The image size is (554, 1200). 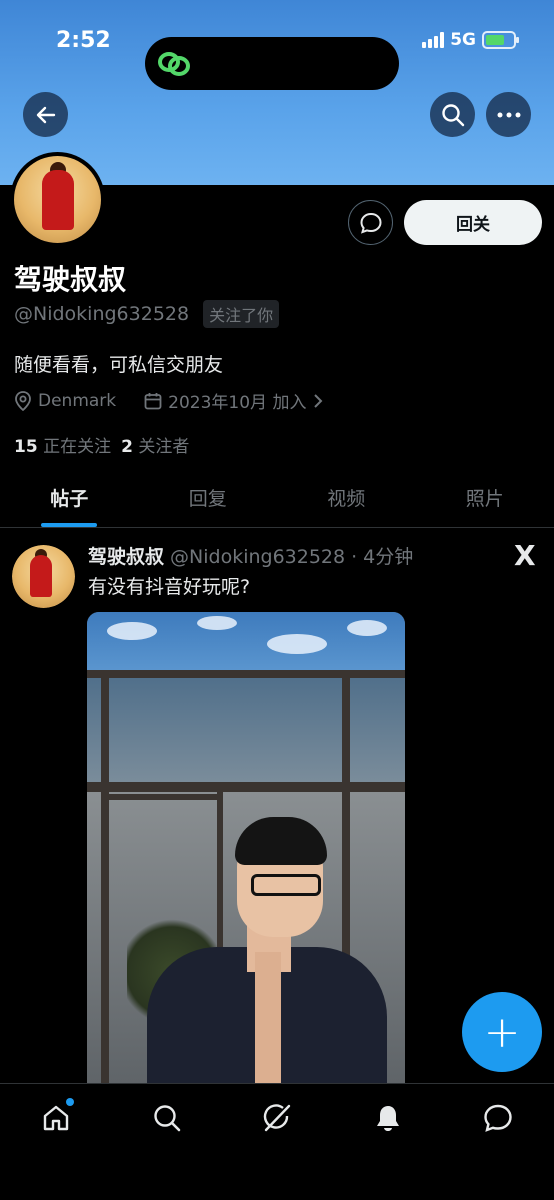 What do you see at coordinates (485, 497) in the screenshot?
I see `tab-photos: 照片` at bounding box center [485, 497].